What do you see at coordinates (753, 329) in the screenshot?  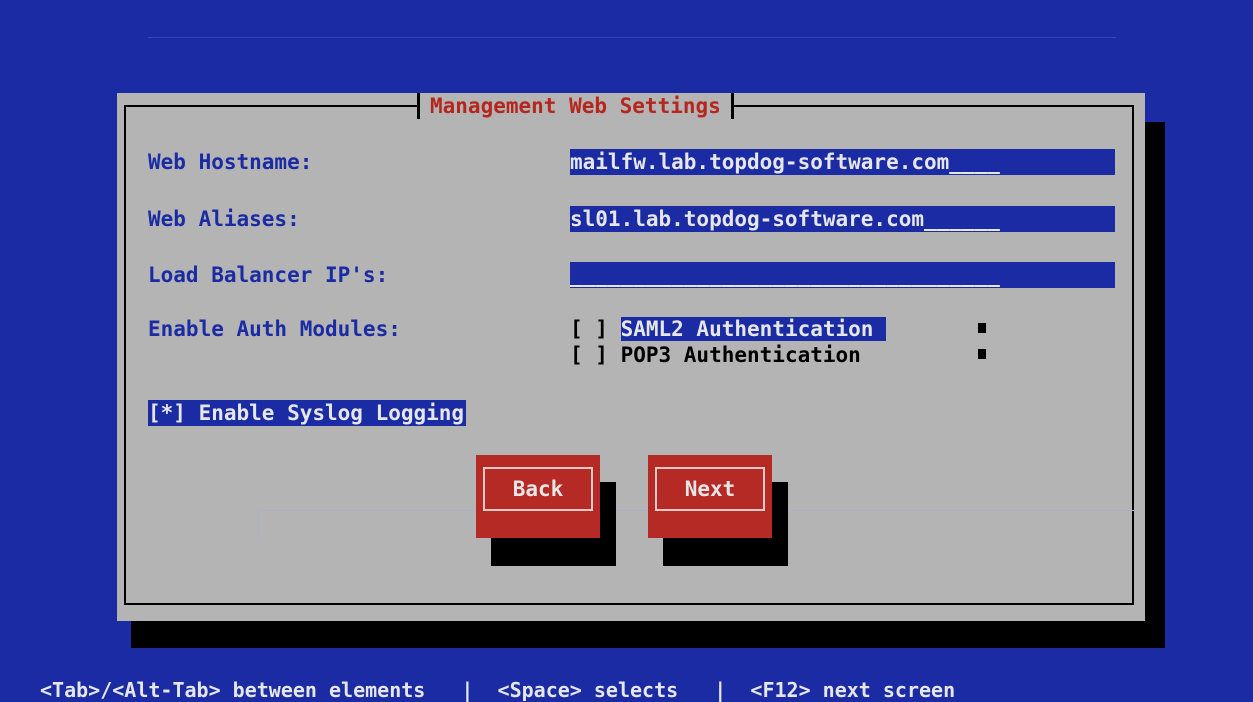 I see `saml2-checkbox-label: SAML2 Authentication` at bounding box center [753, 329].